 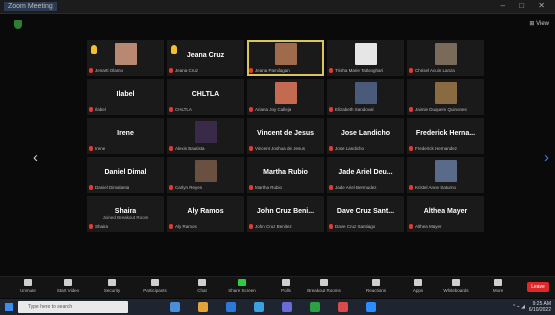 What do you see at coordinates (18, 24) in the screenshot?
I see `security-shield-icon` at bounding box center [18, 24].